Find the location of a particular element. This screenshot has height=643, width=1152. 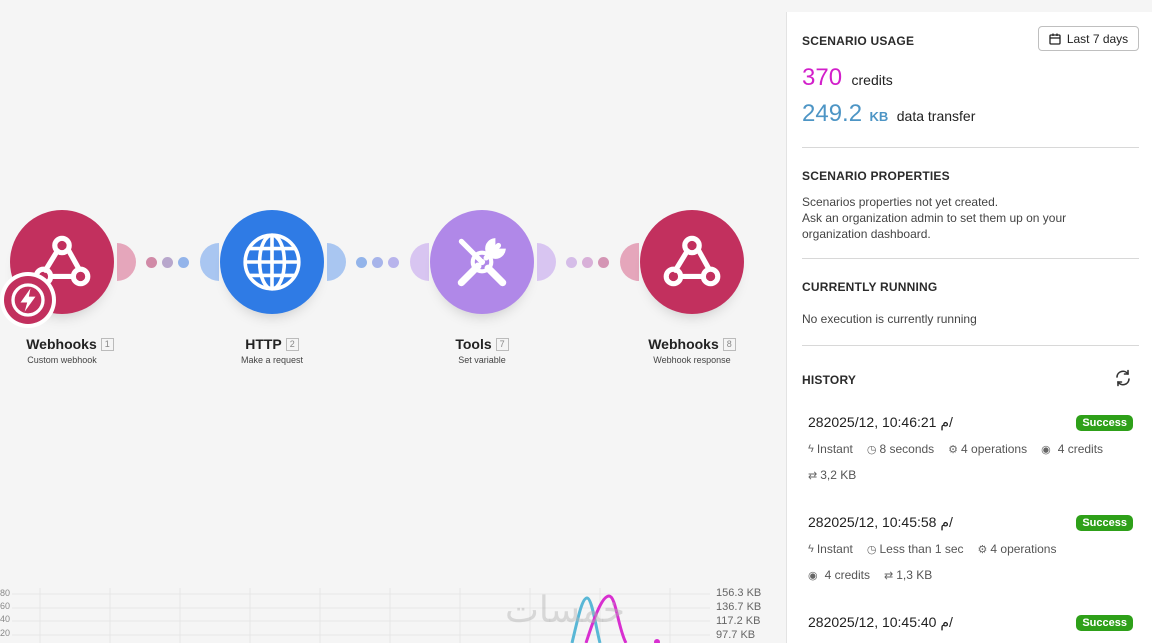

transfer-value: 249.2 is located at coordinates (832, 113).